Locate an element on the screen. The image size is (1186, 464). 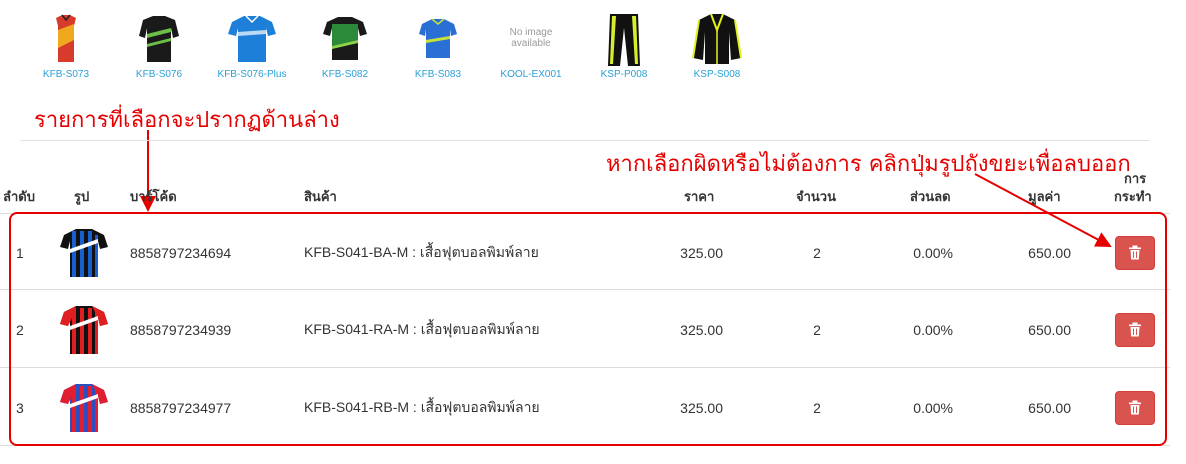
row-index: 1 is located at coordinates (20, 252).